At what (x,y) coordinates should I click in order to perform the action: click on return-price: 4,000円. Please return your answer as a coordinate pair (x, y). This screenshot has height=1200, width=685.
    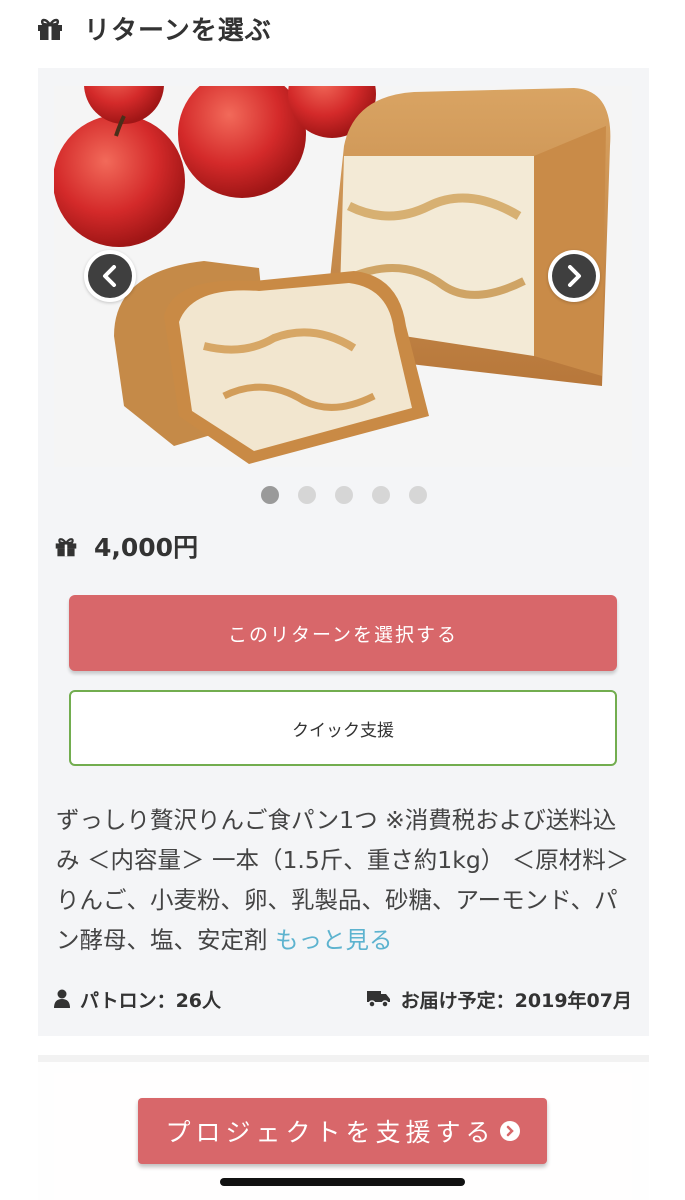
    Looking at the image, I should click on (146, 547).